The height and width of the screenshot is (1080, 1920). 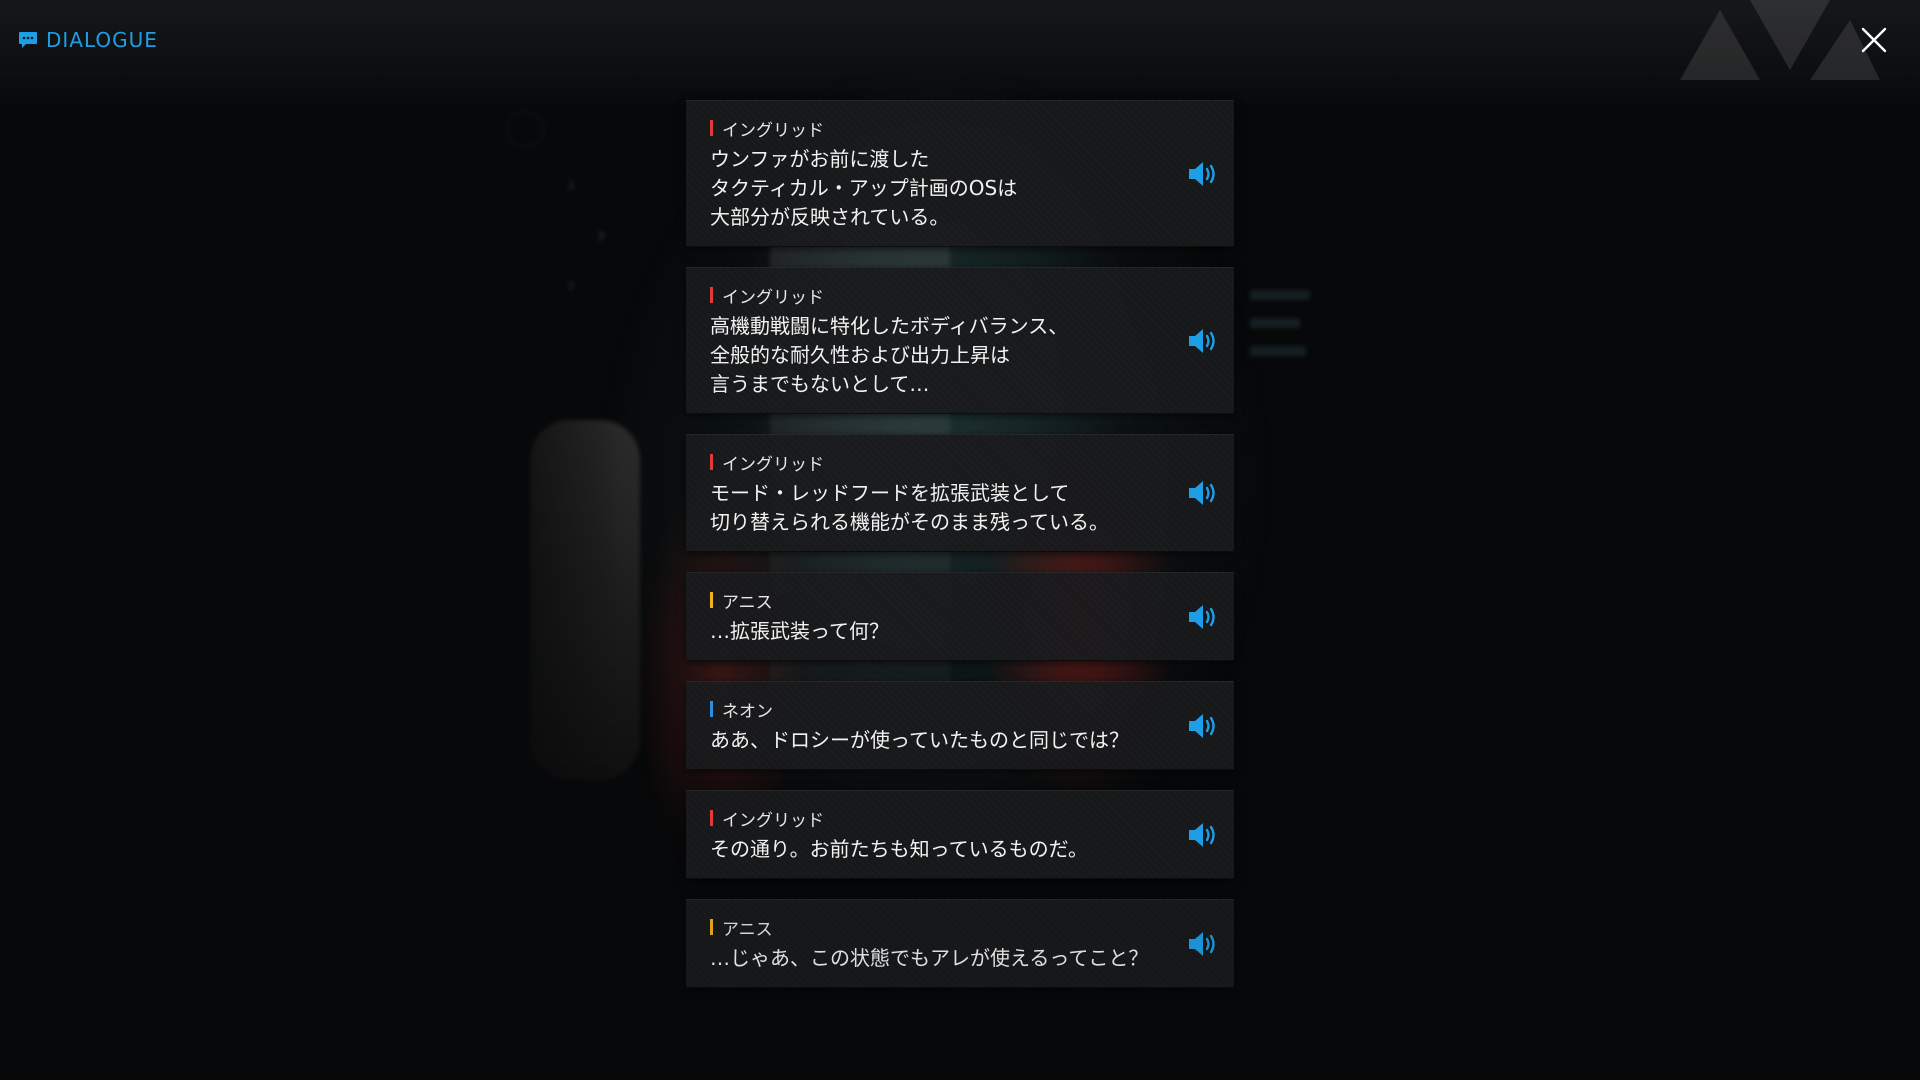 What do you see at coordinates (937, 710) in the screenshot?
I see `speaker-row: ネオン` at bounding box center [937, 710].